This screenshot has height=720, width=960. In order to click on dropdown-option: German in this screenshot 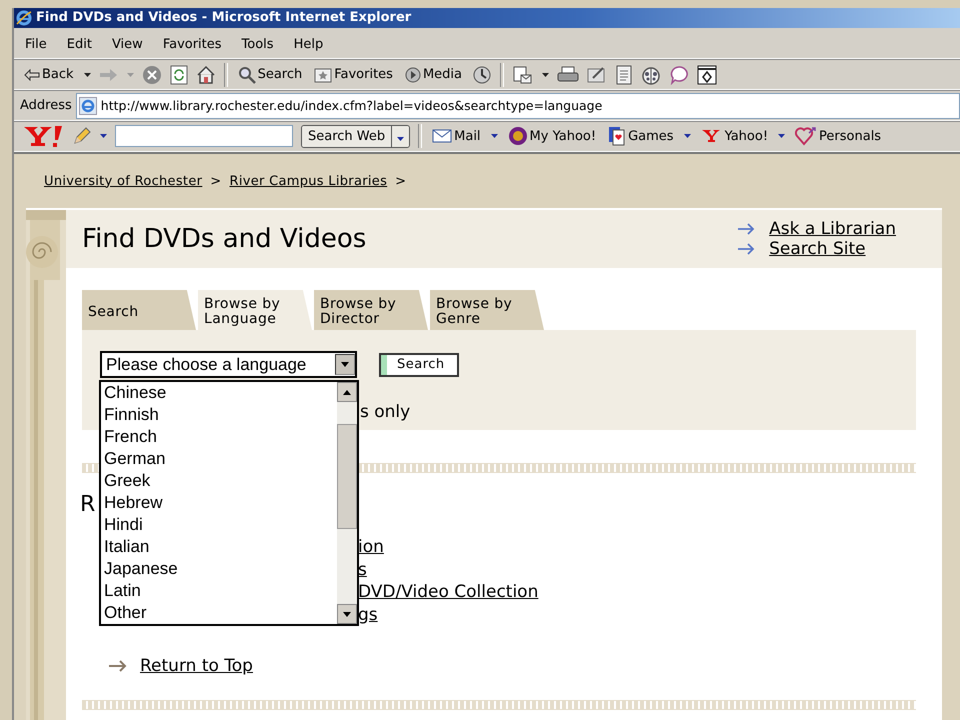, I will do `click(220, 459)`.